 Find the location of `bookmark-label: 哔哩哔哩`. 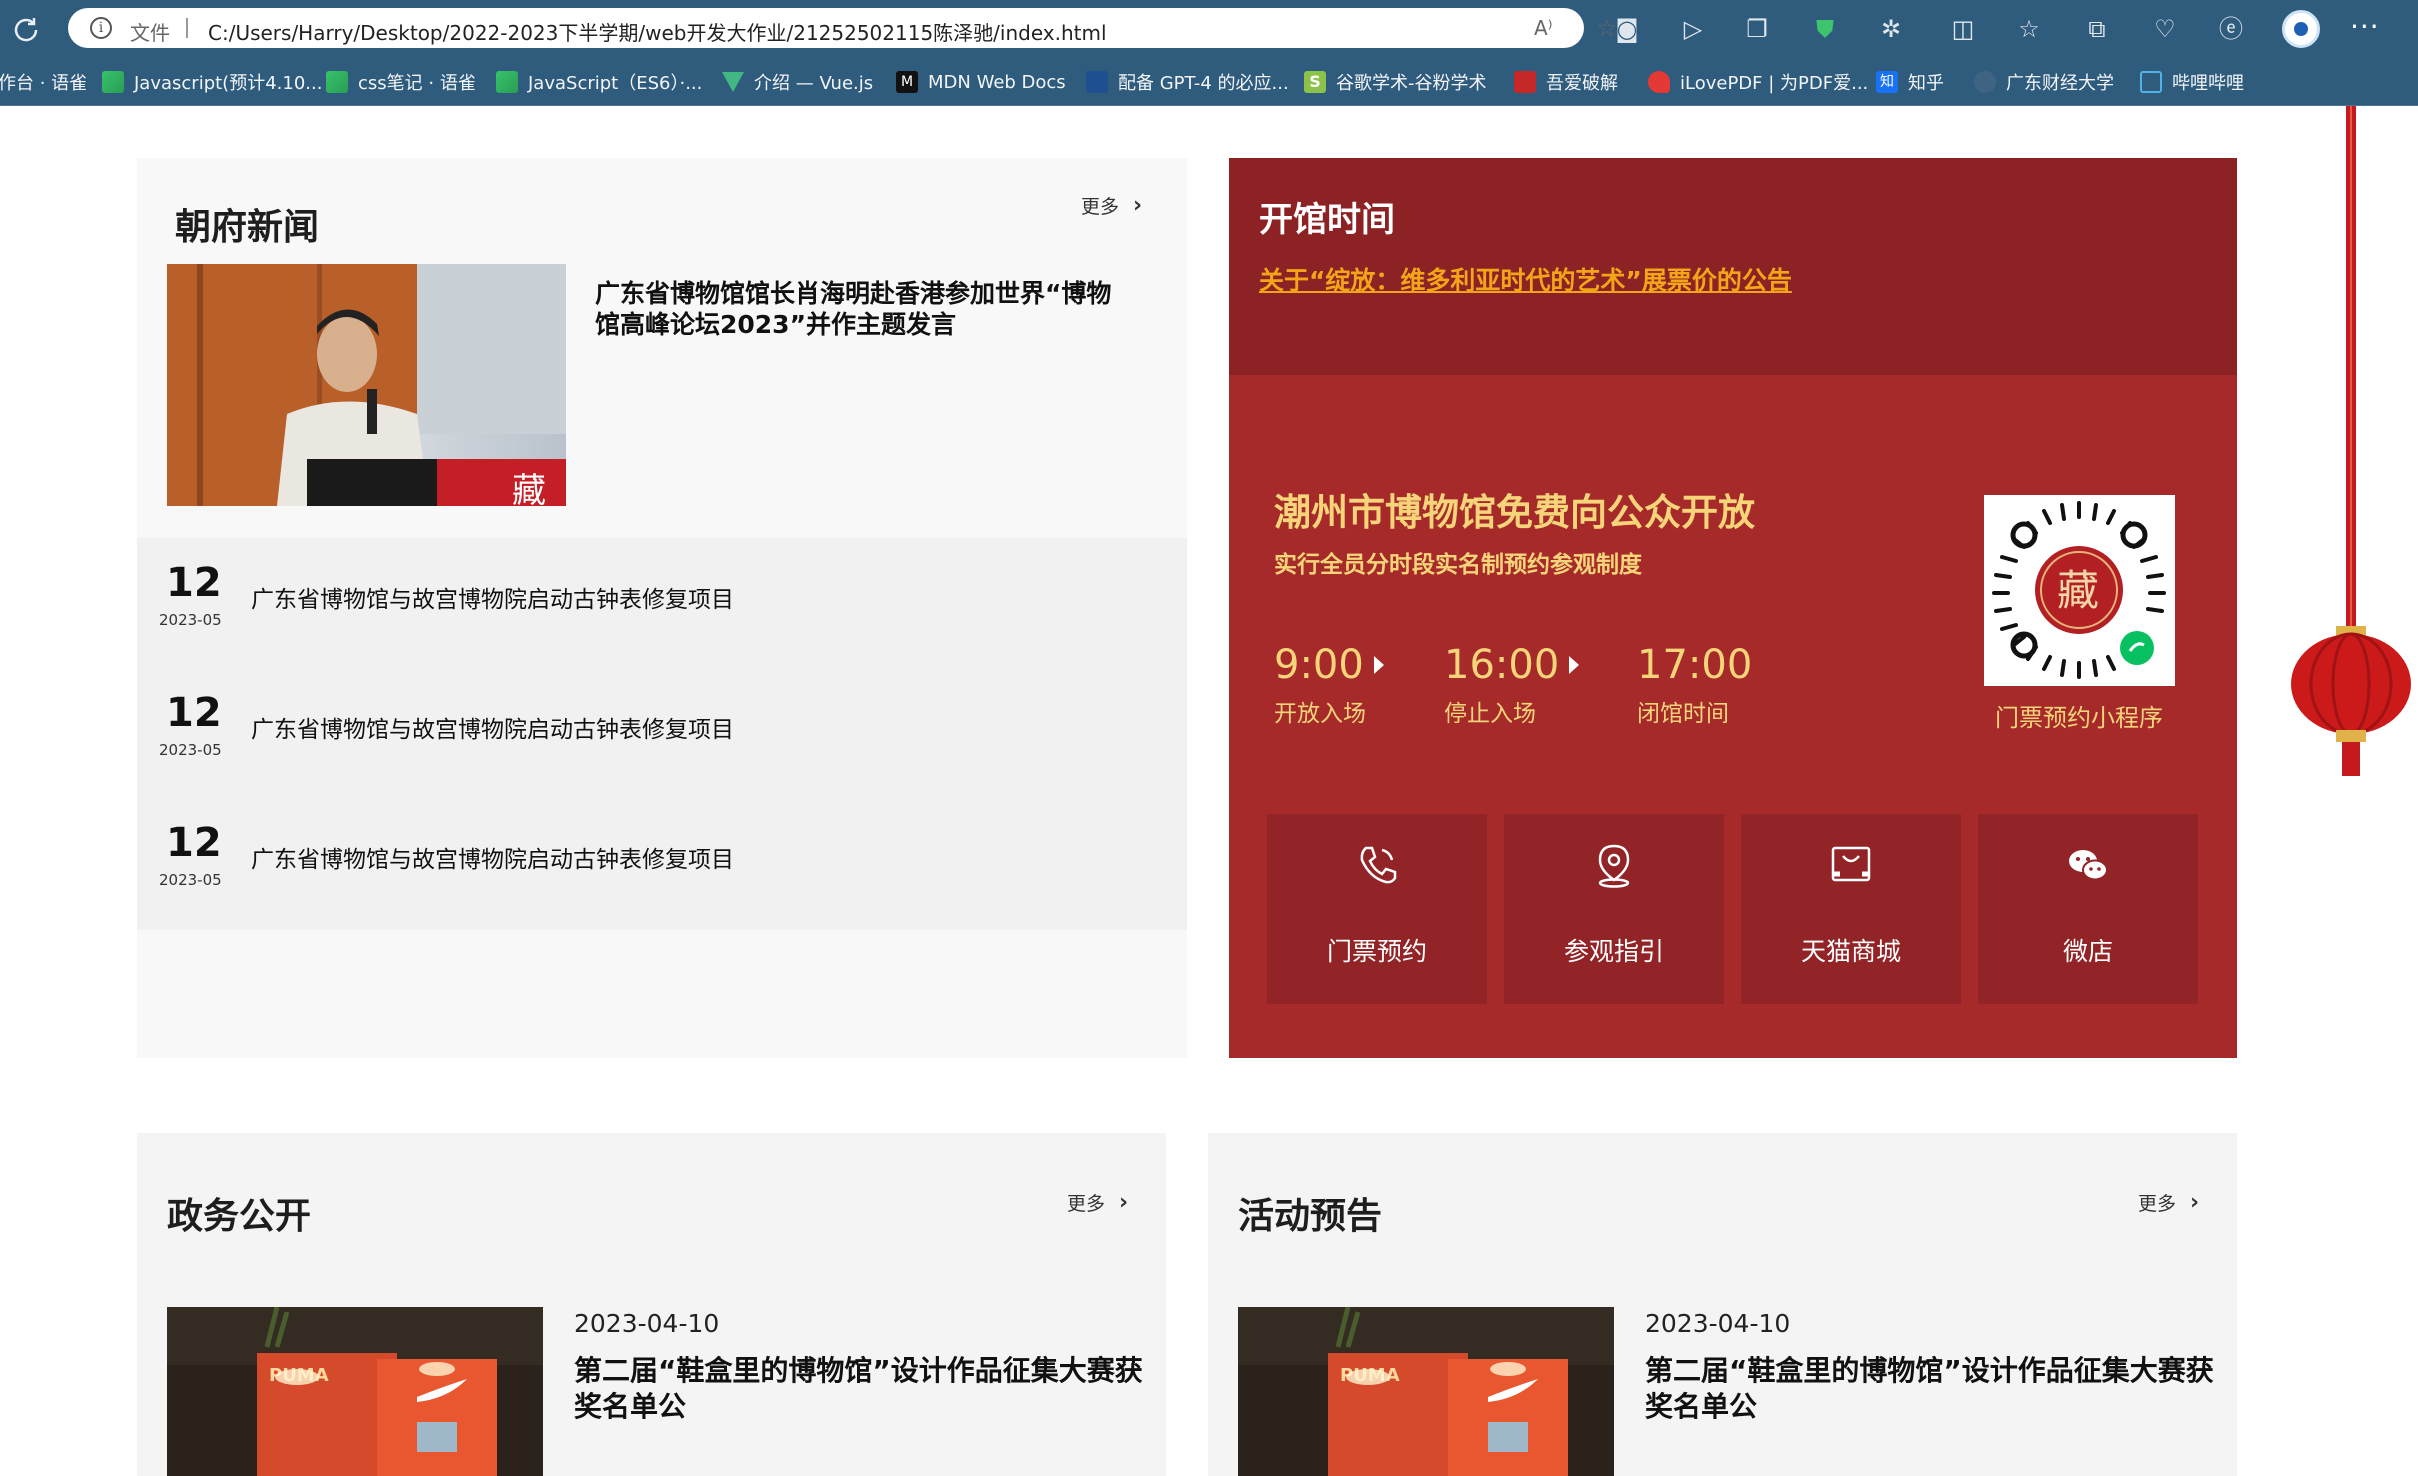

bookmark-label: 哔哩哔哩 is located at coordinates (2208, 83).